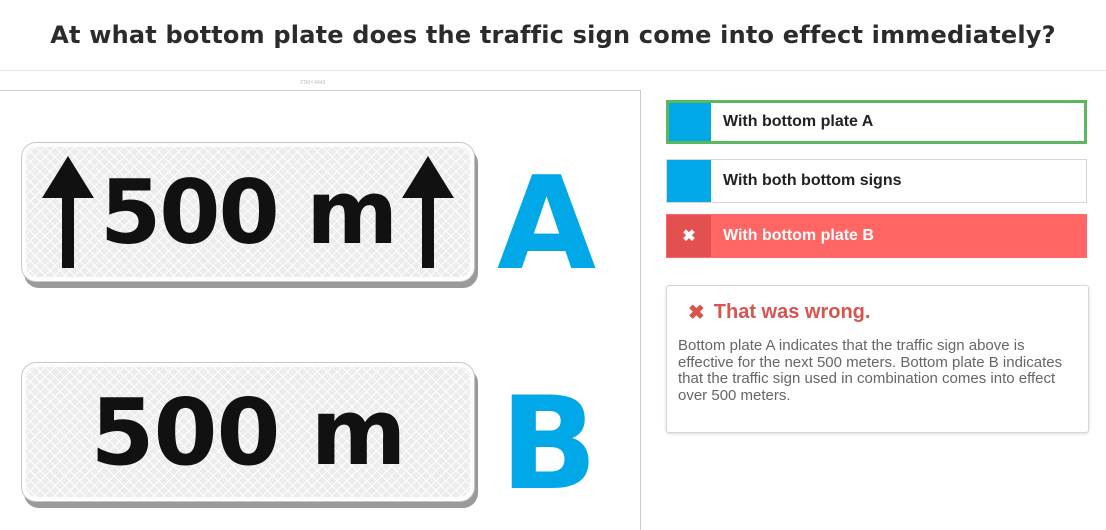 The image size is (1106, 530). Describe the element at coordinates (881, 312) in the screenshot. I see `feedback-title-row: ✖ That was wrong.` at that location.